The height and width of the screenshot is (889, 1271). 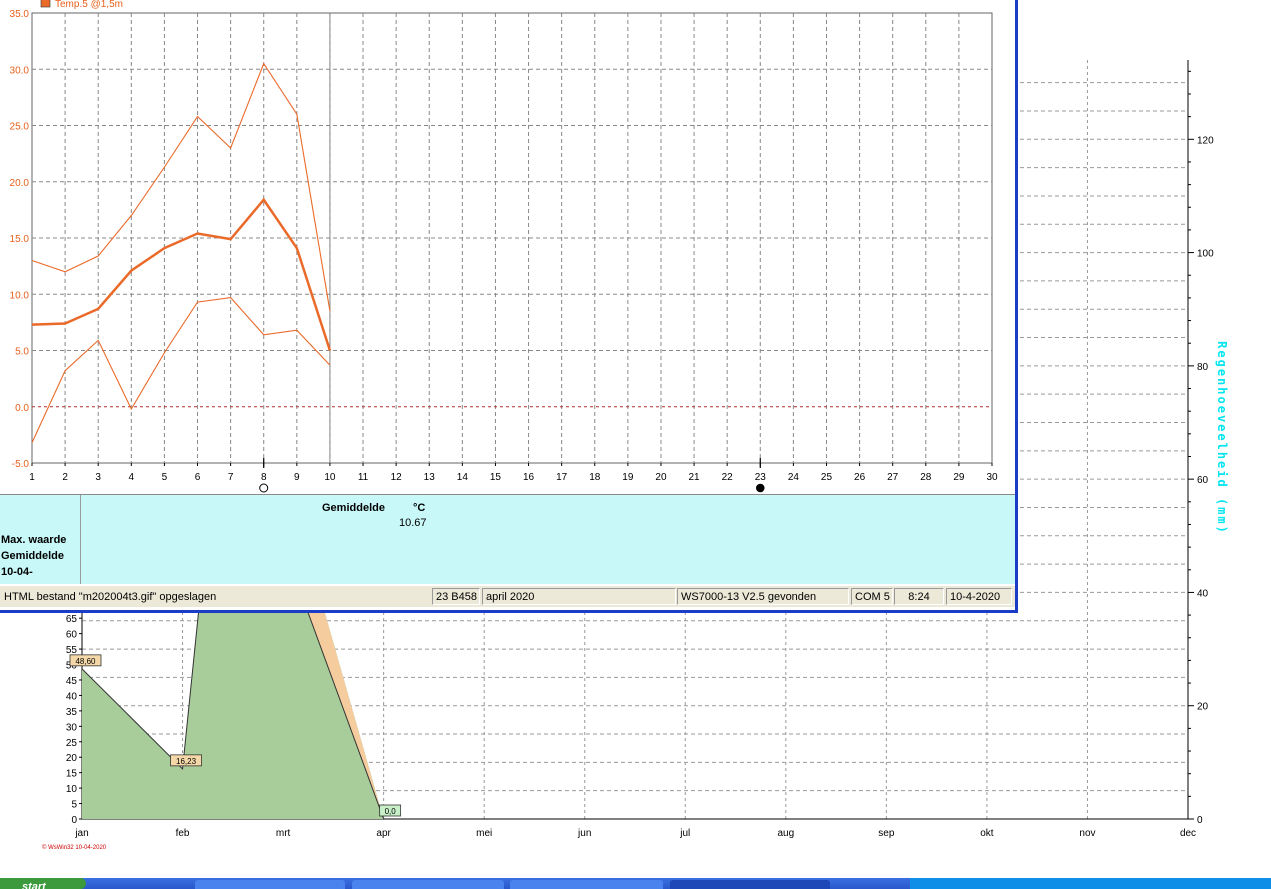 I want to click on rain-point-label: 0,0, so click(x=390, y=810).